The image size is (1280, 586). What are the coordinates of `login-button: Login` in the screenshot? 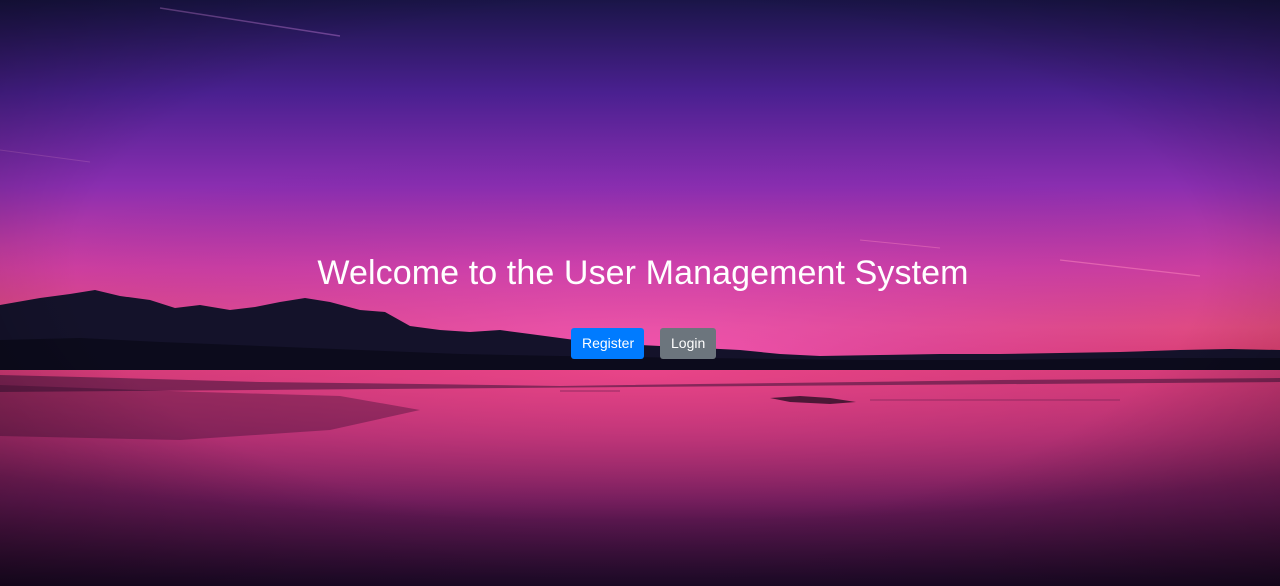 It's located at (688, 343).